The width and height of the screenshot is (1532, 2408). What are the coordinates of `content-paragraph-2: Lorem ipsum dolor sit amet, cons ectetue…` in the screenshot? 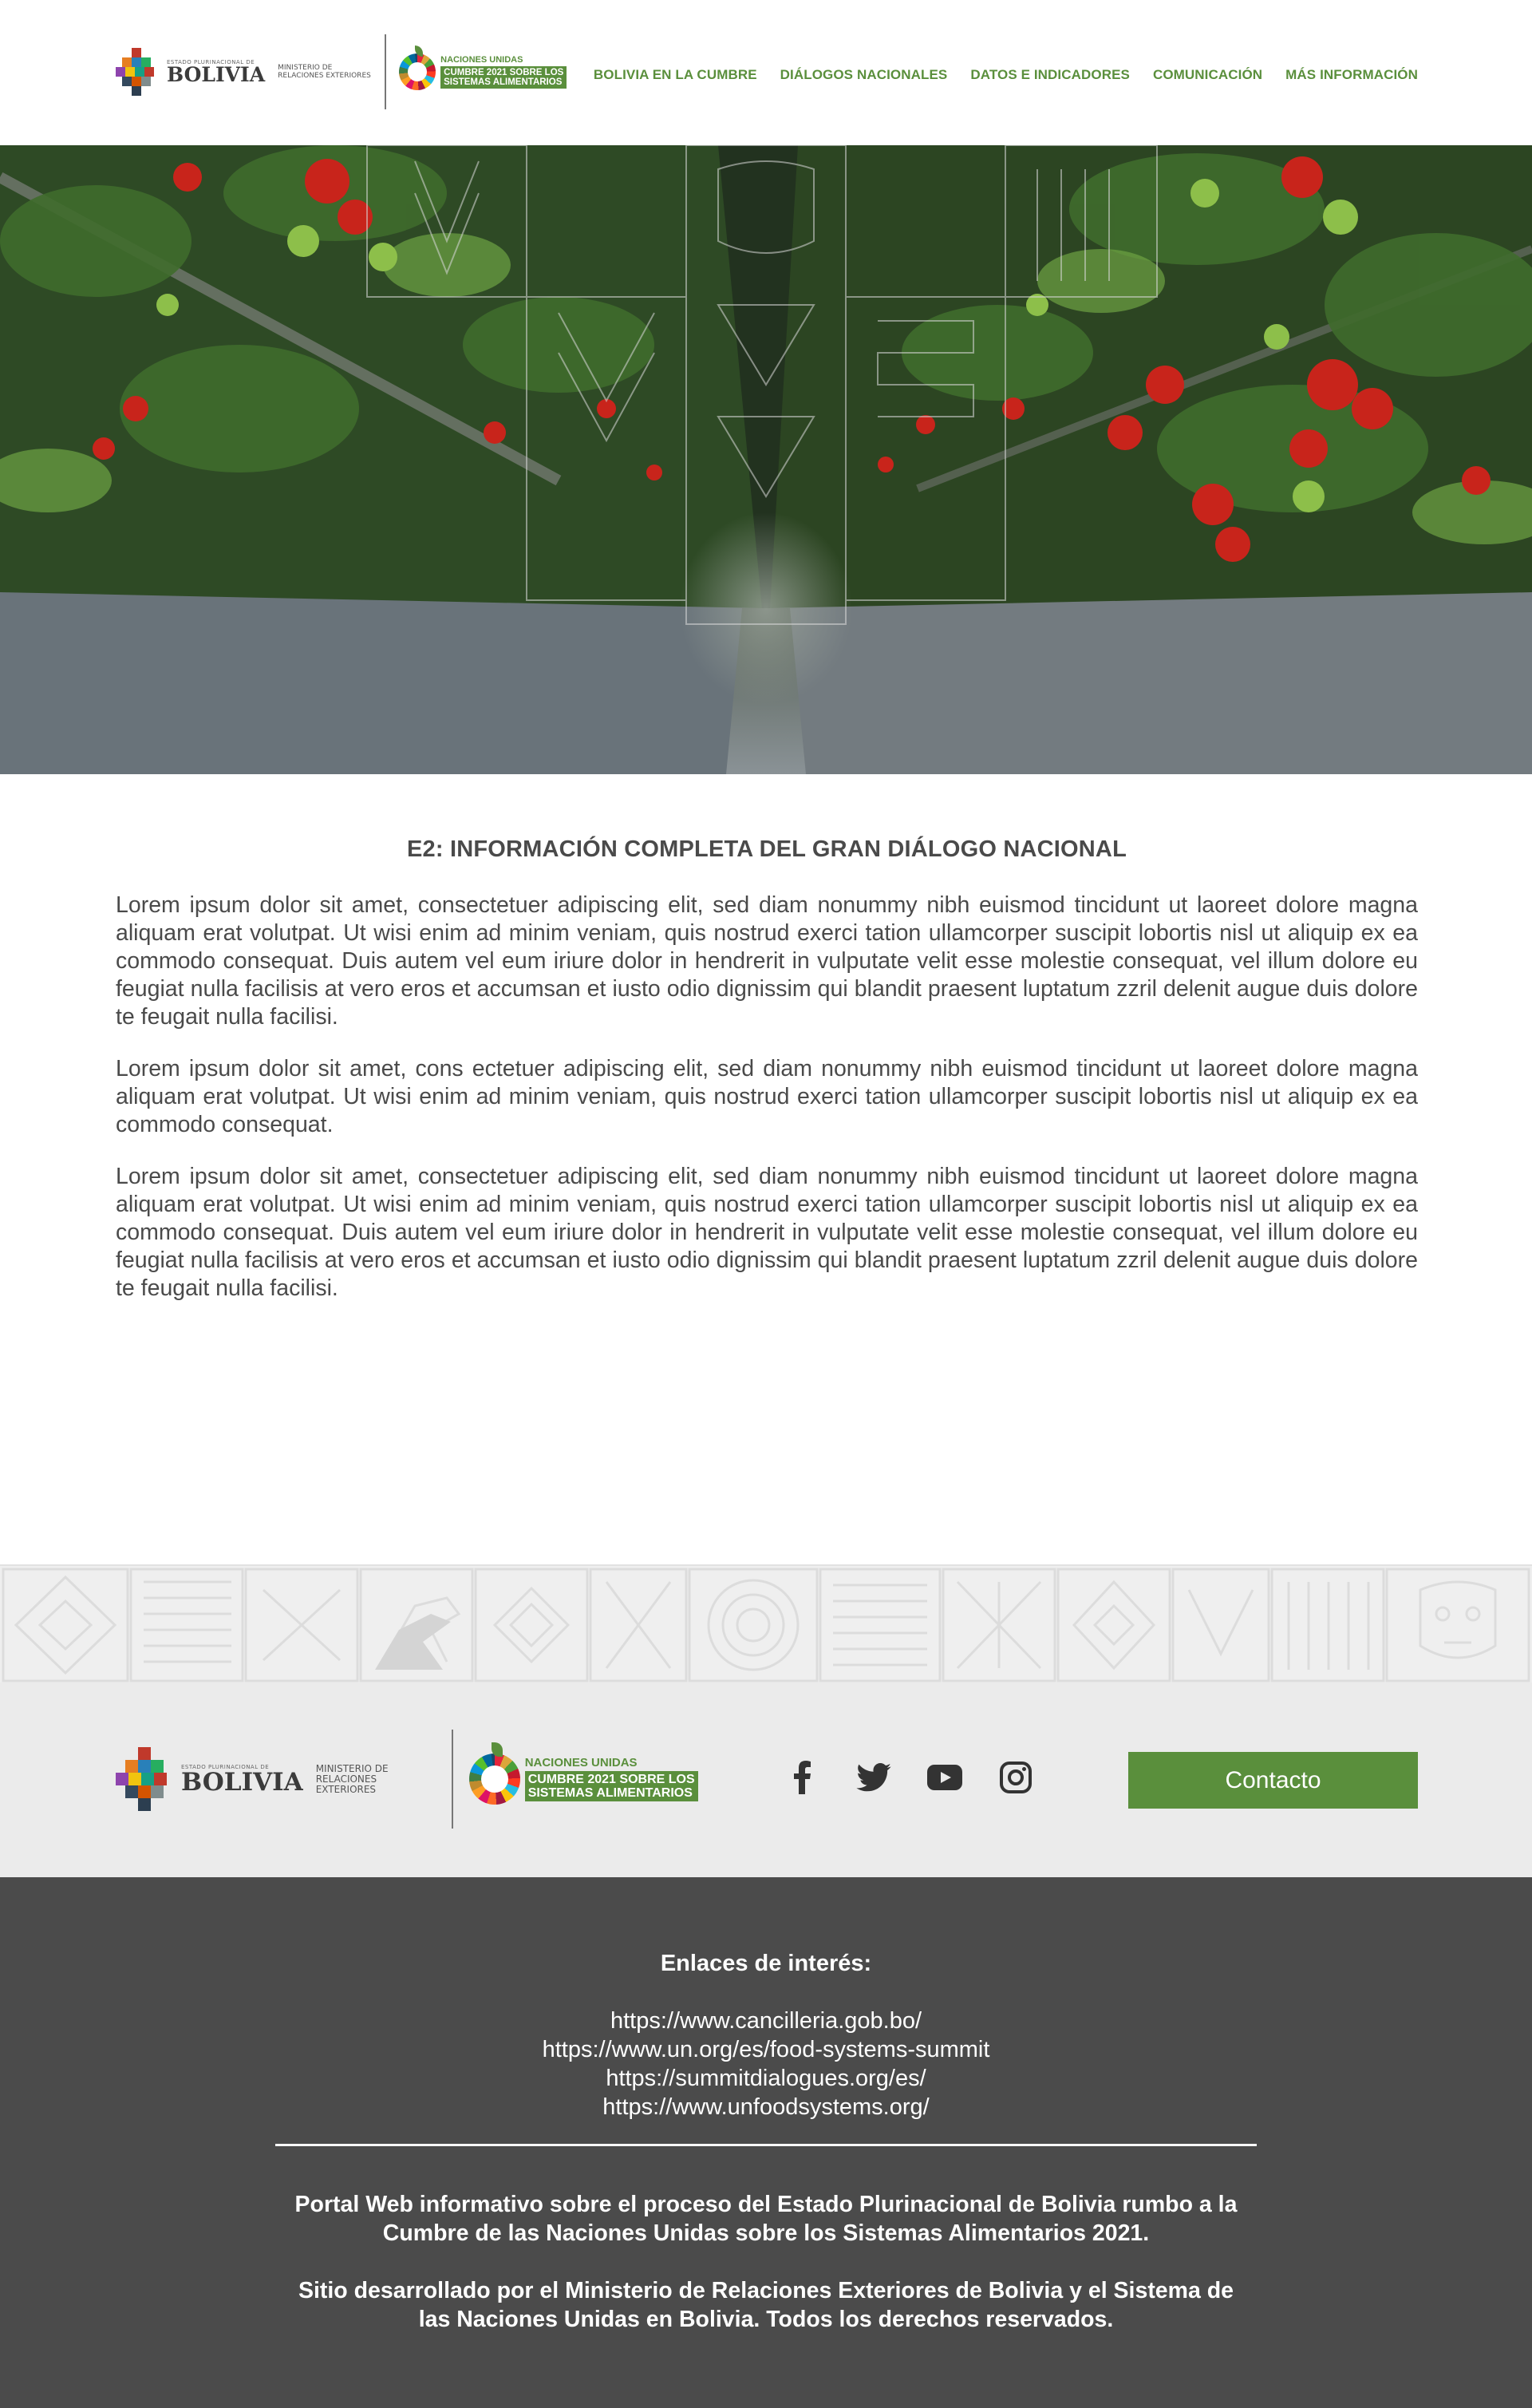 It's located at (767, 1096).